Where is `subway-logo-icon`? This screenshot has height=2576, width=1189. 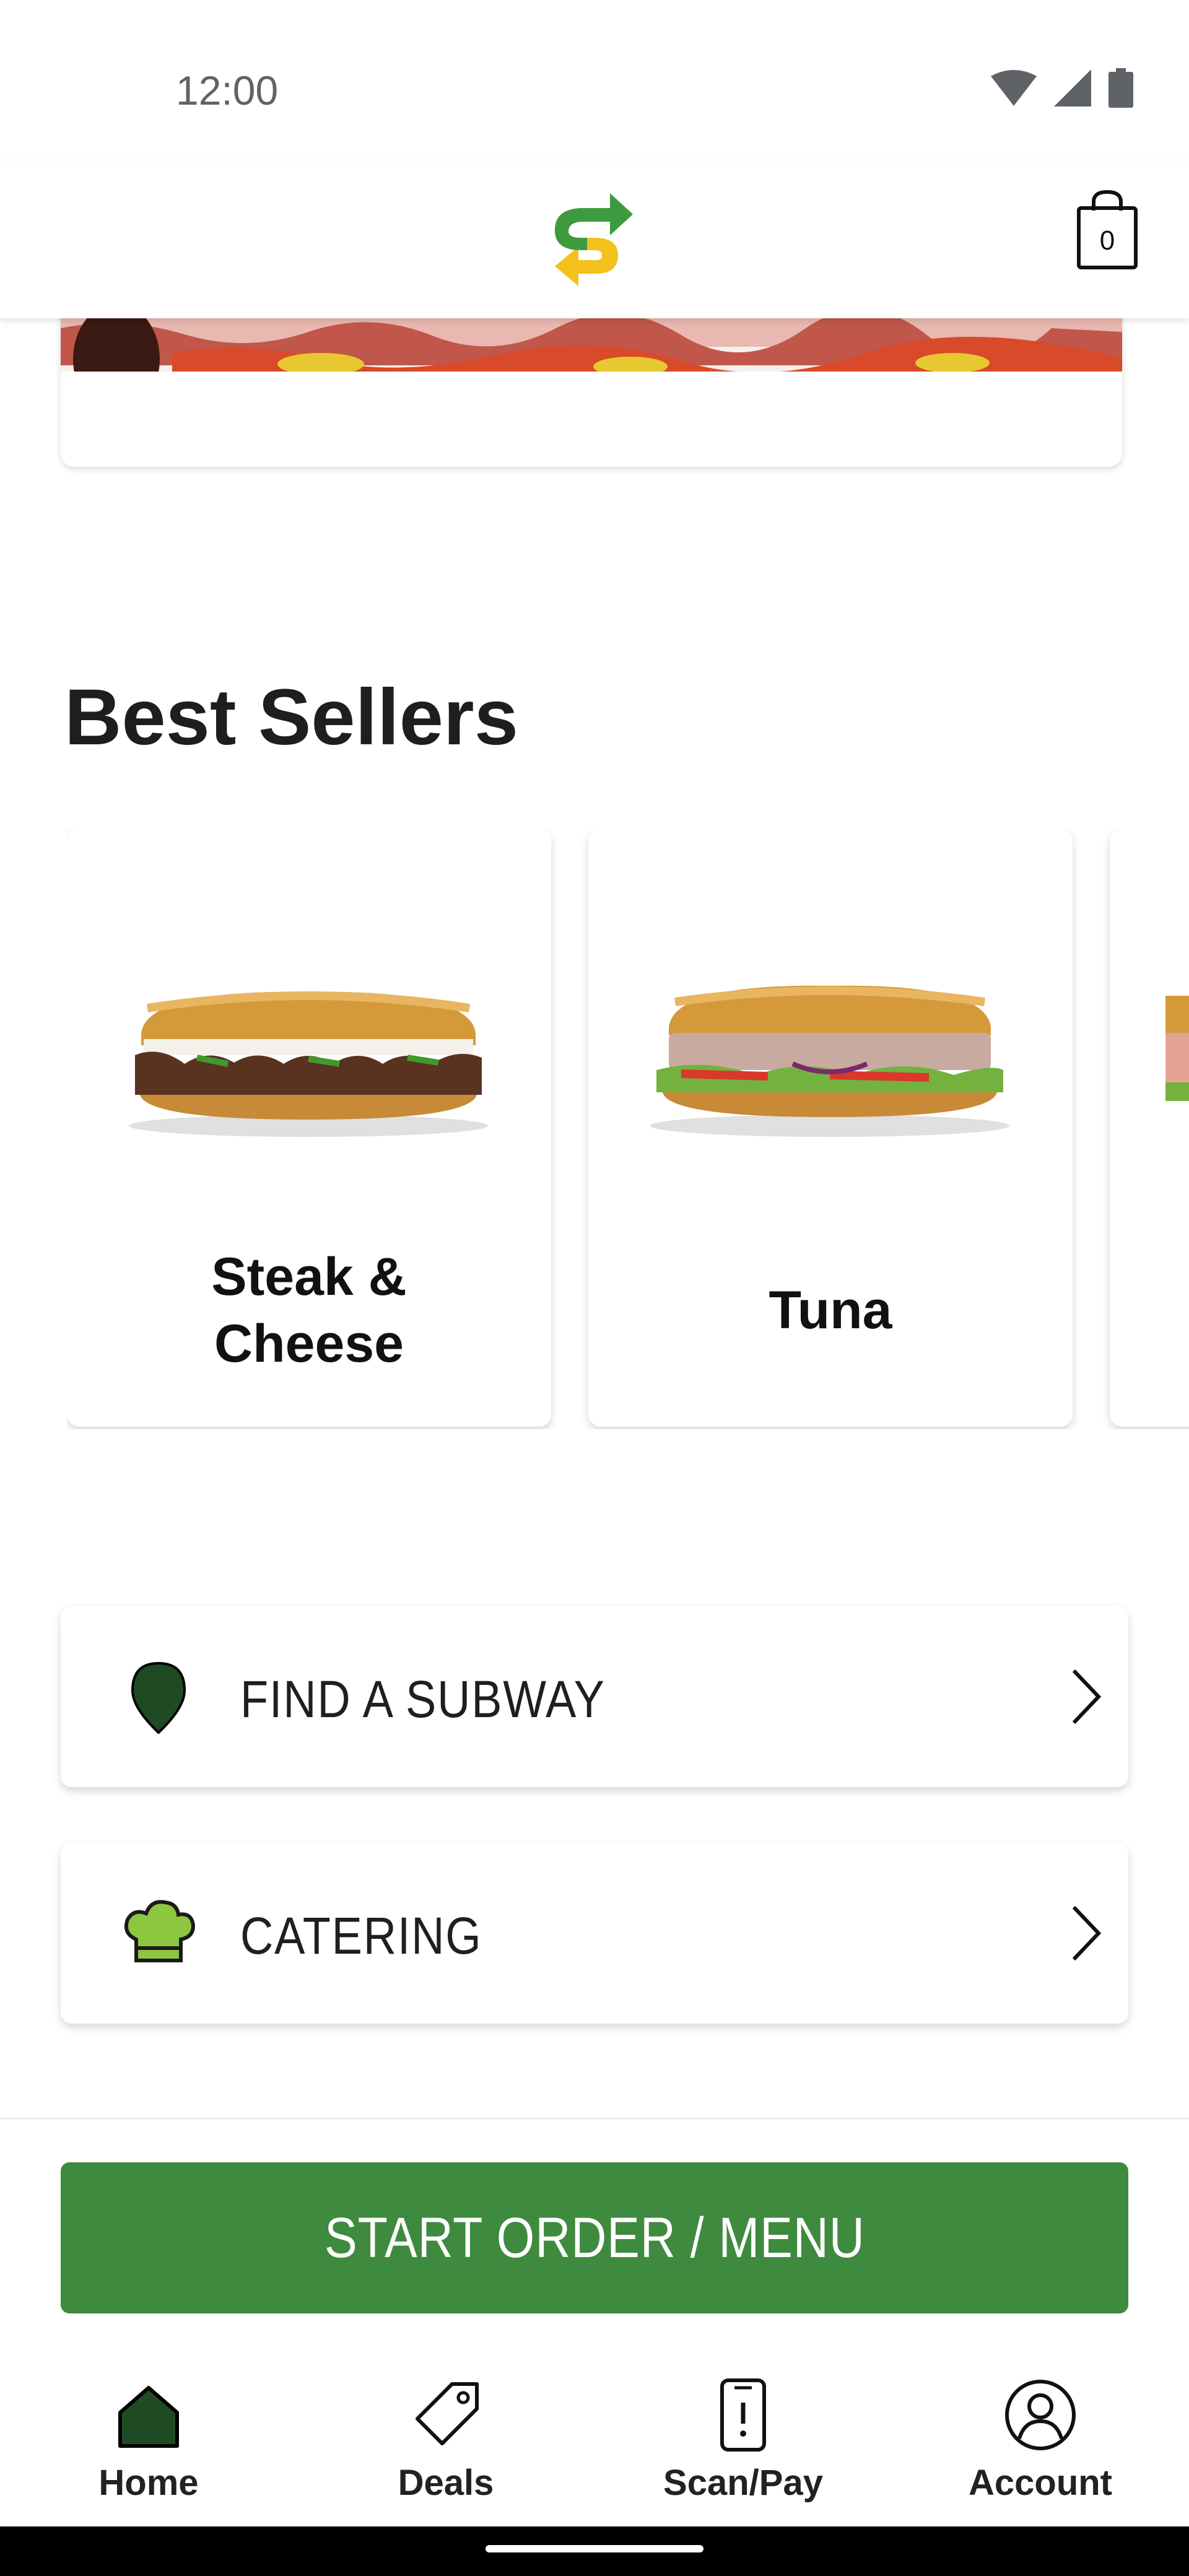 subway-logo-icon is located at coordinates (594, 233).